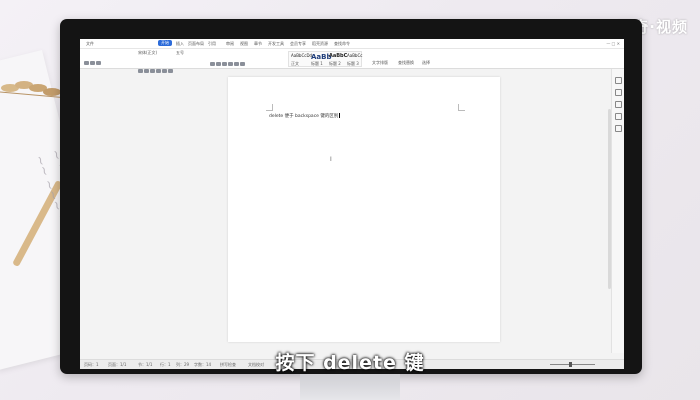 This screenshot has height=400, width=700. Describe the element at coordinates (301, 55) in the screenshot. I see `style-sample-normal: AaBbCcDd` at that location.